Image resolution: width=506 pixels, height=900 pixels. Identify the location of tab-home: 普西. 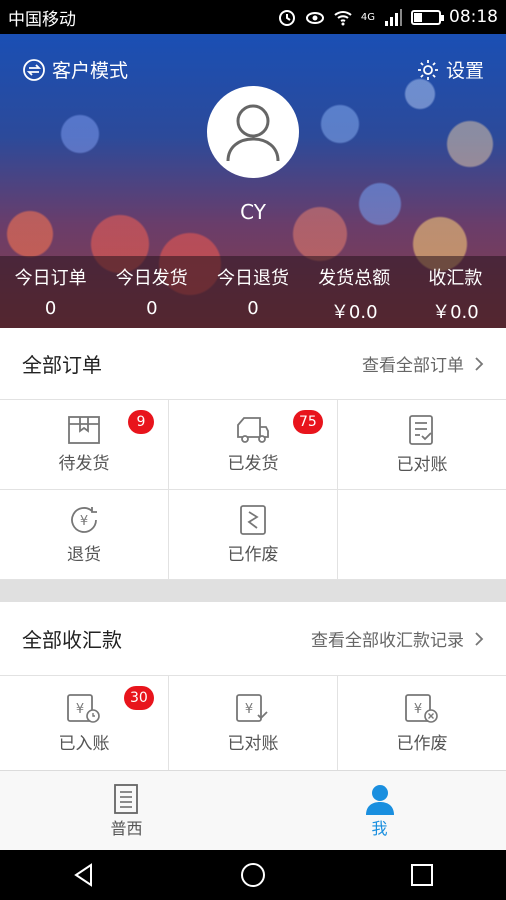
(126, 810).